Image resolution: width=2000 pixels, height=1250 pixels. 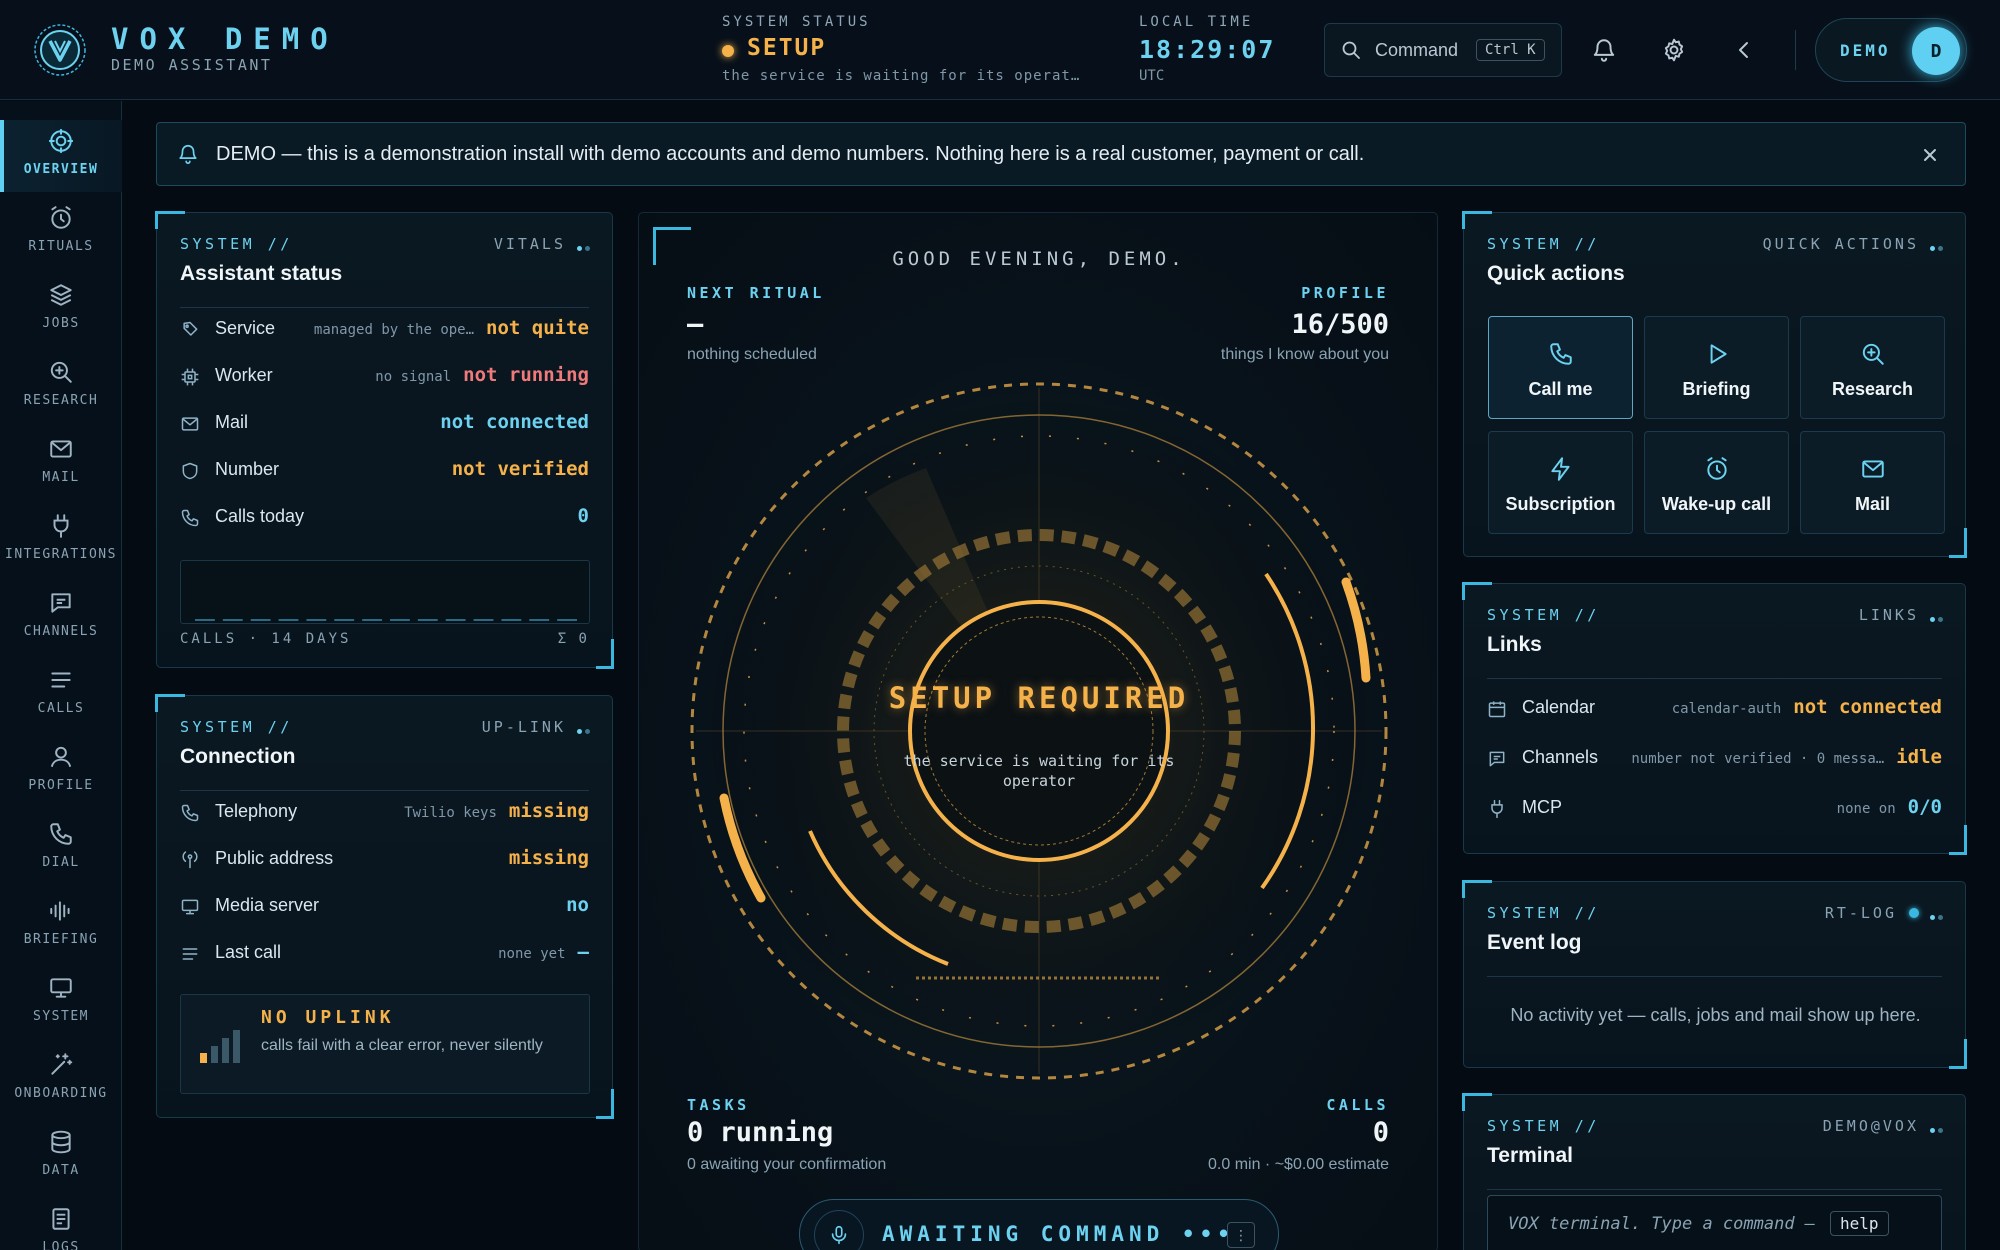 I want to click on voice-command-button: AWAITING COMMAND ••• ⋮, so click(x=1039, y=1224).